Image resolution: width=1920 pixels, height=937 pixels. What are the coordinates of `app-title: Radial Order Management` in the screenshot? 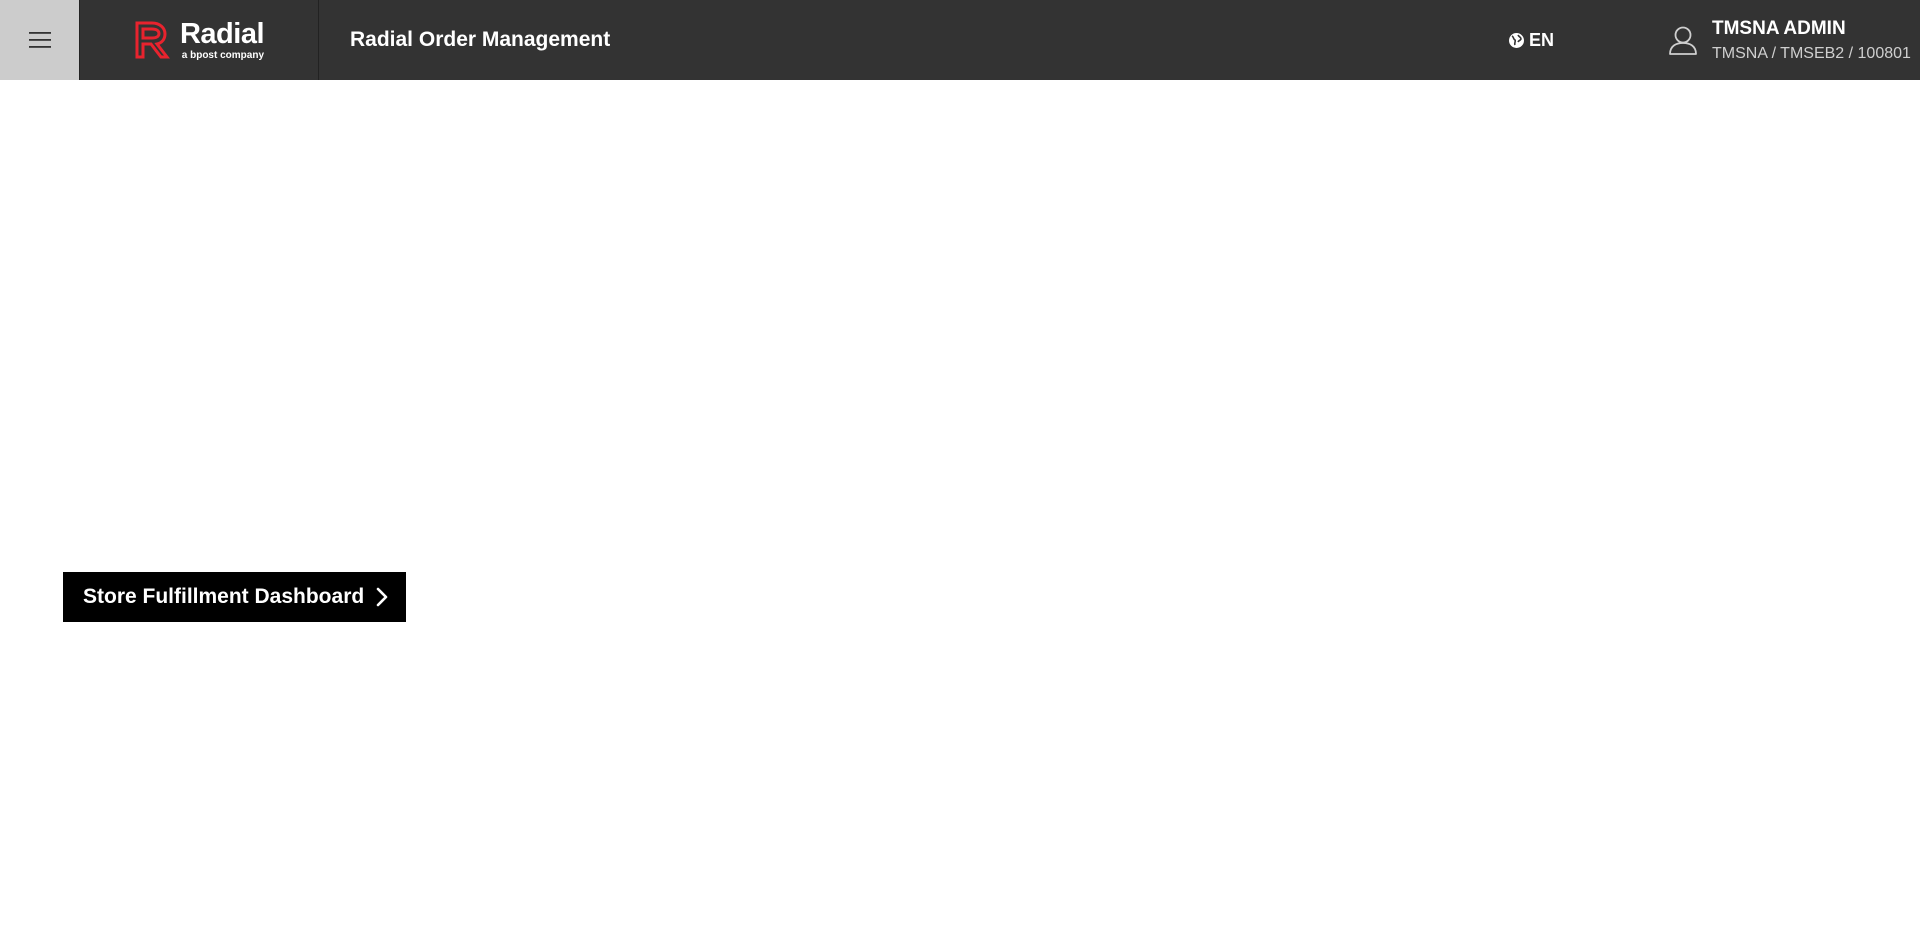 It's located at (480, 39).